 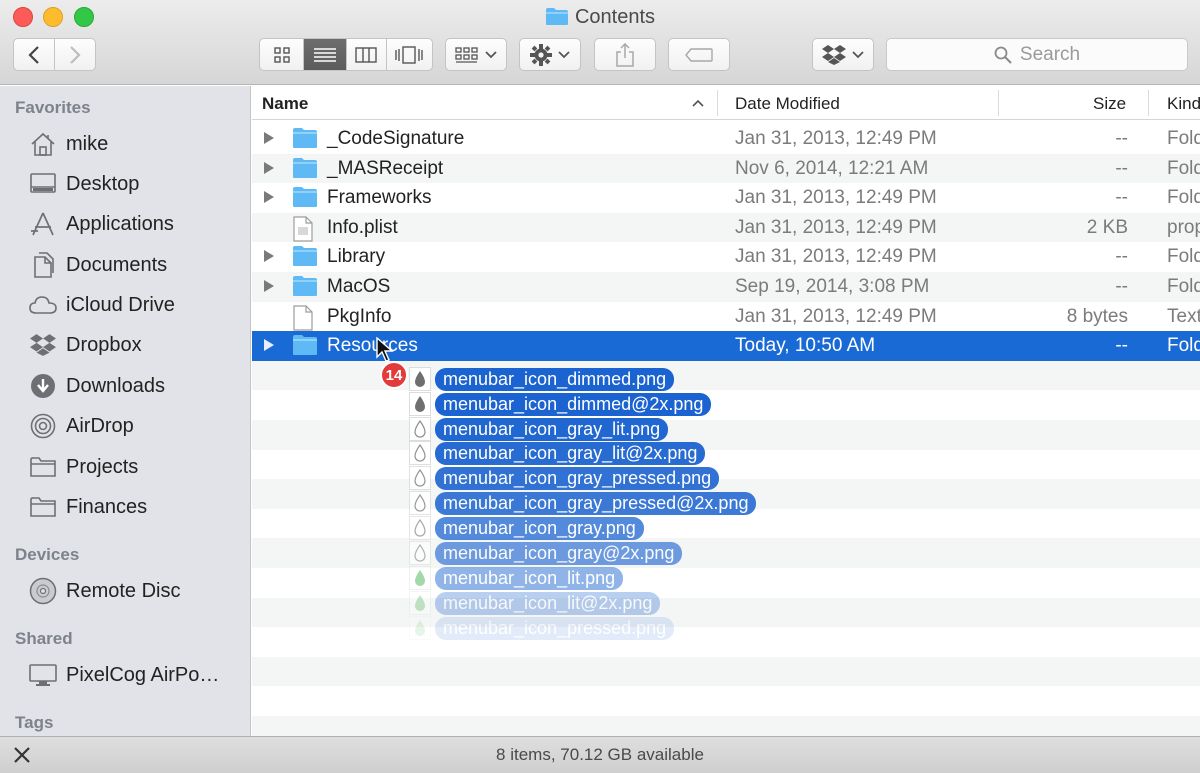 I want to click on column-header-name: Name, so click(x=285, y=104).